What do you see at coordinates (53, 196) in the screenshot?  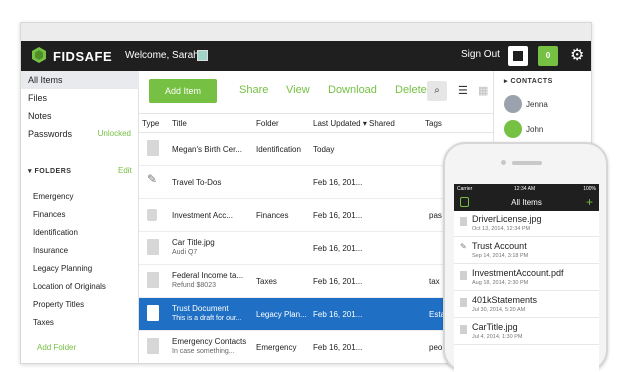 I see `folder-item: Emergency` at bounding box center [53, 196].